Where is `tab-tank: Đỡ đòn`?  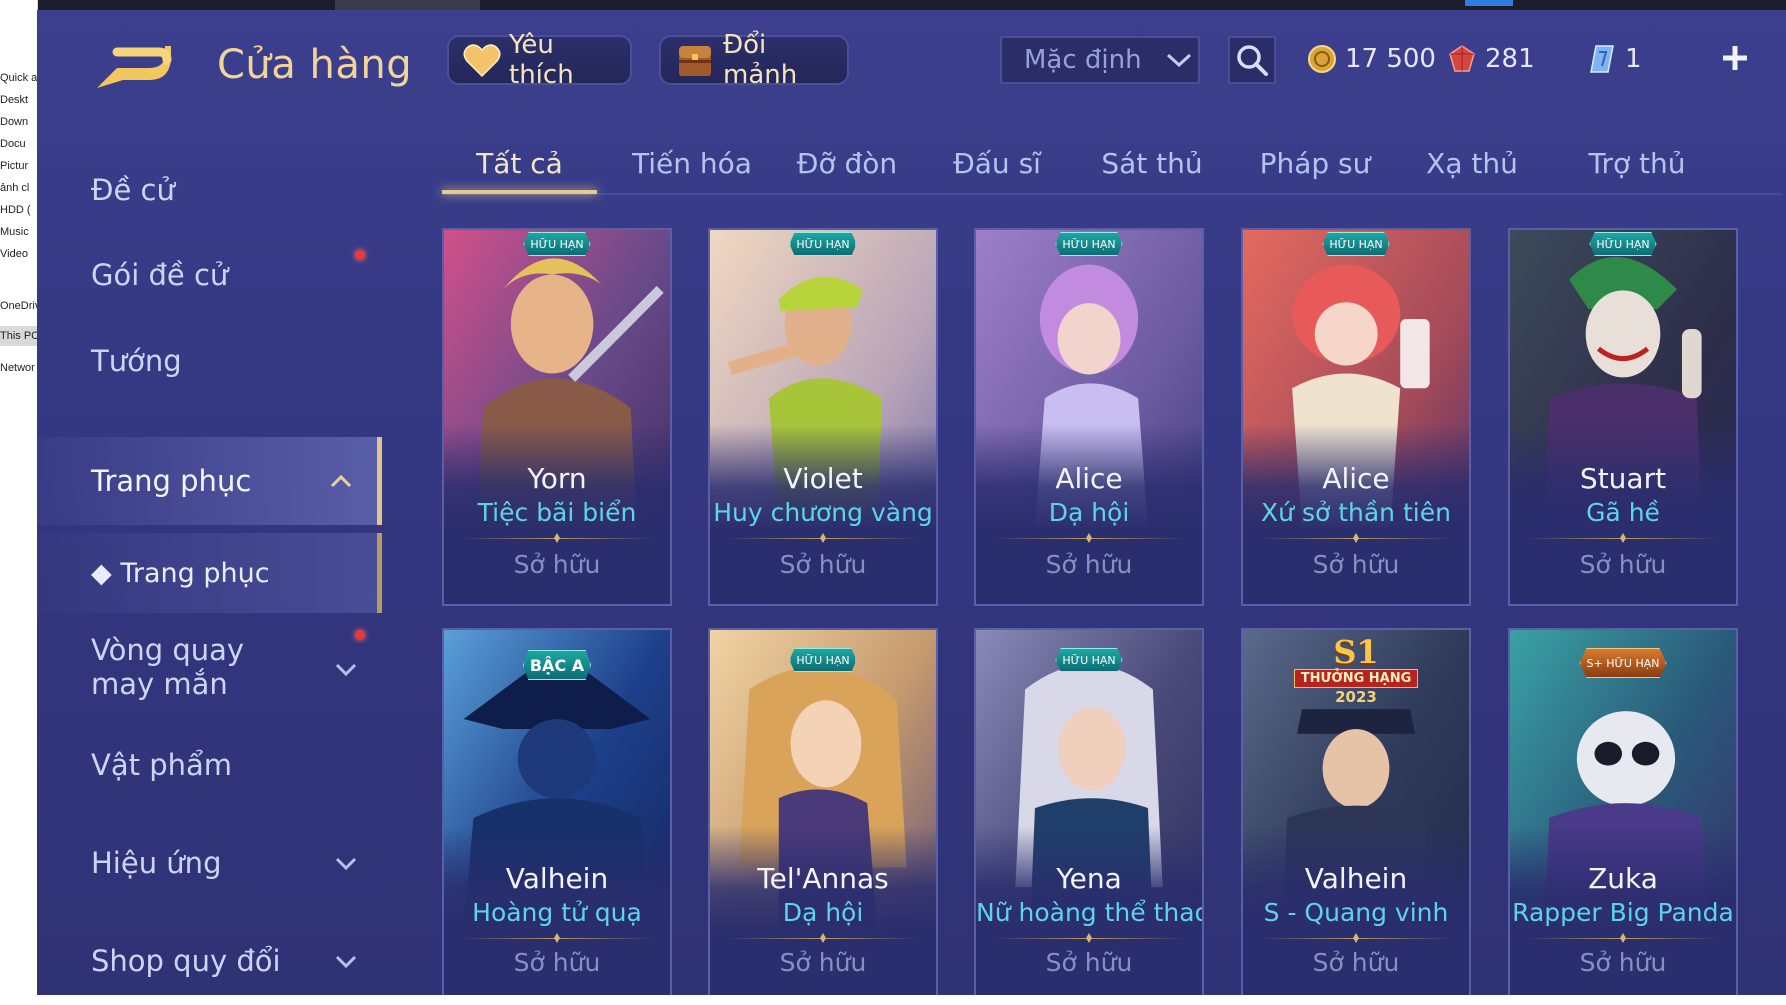 tab-tank: Đỡ đòn is located at coordinates (847, 164).